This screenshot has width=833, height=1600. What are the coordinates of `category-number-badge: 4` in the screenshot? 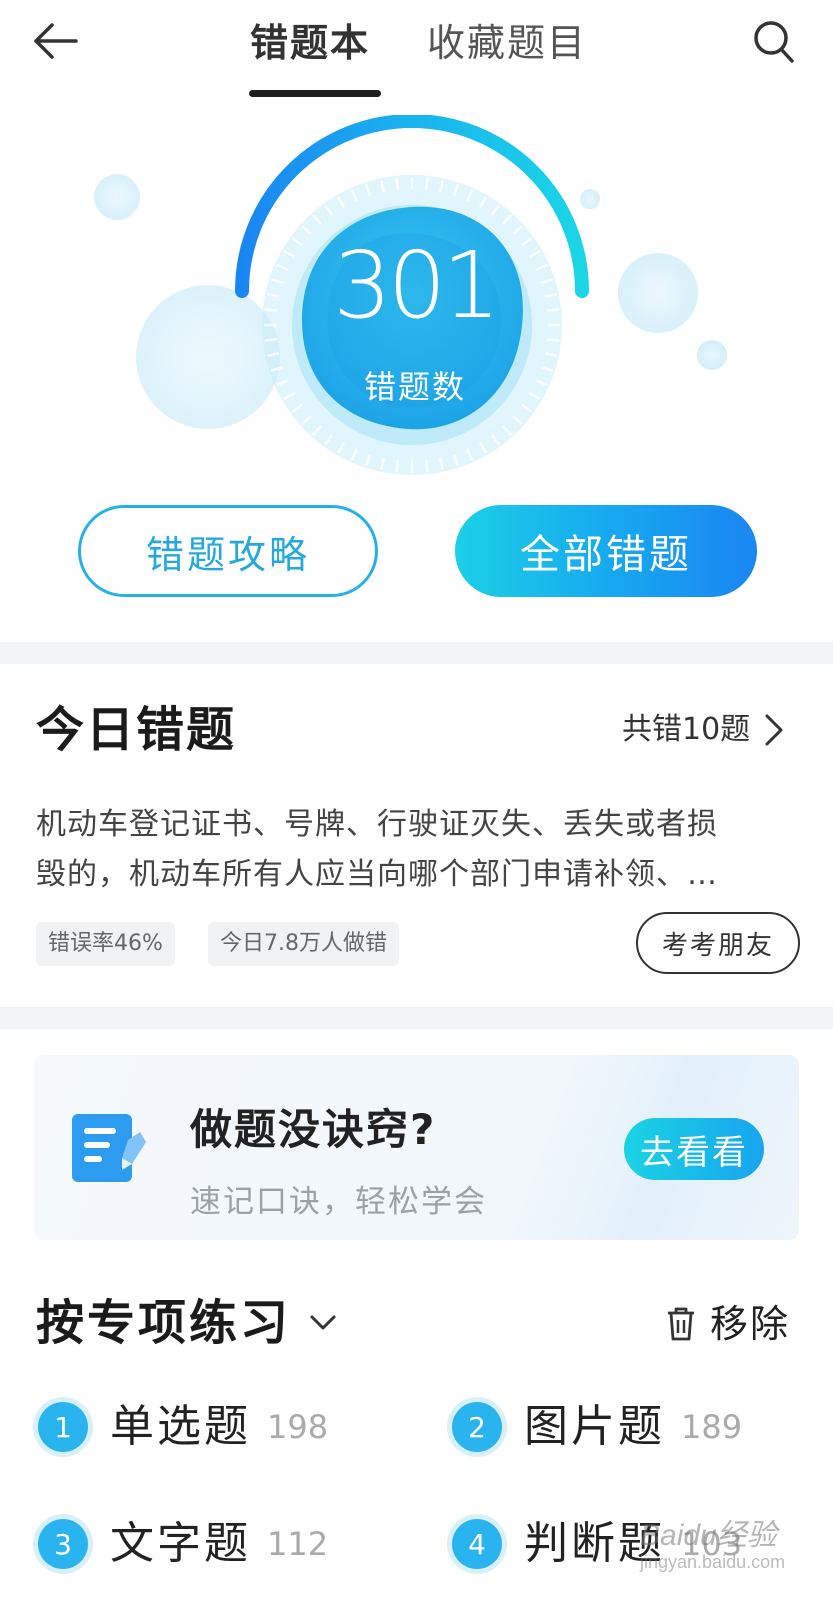 It's located at (477, 1544).